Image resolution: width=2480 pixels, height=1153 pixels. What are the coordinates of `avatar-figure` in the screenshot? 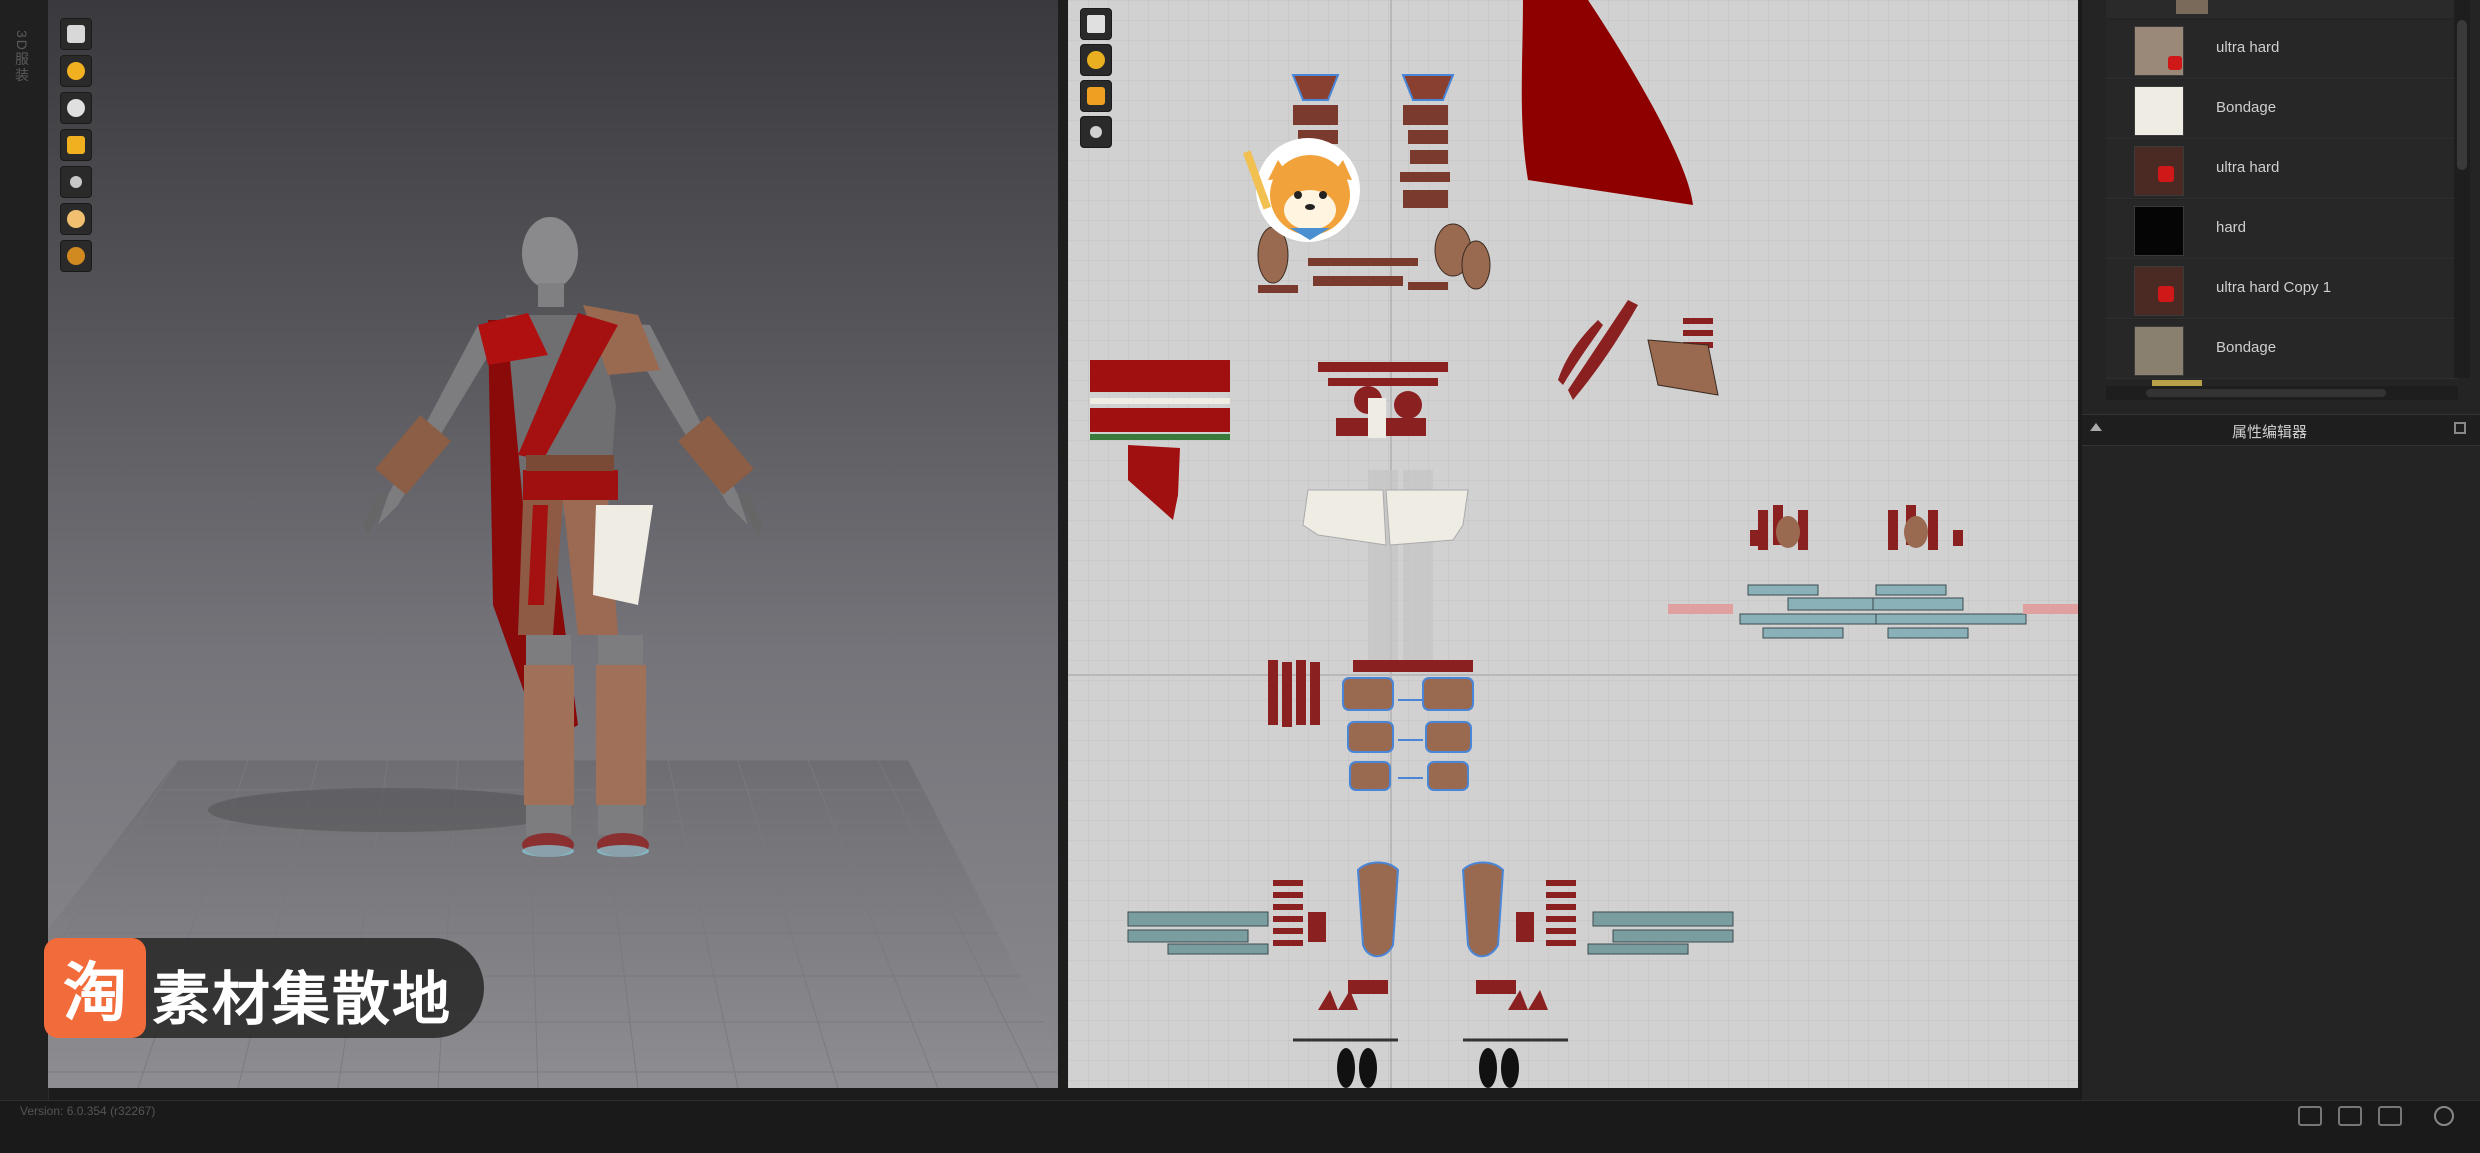 It's located at (558, 550).